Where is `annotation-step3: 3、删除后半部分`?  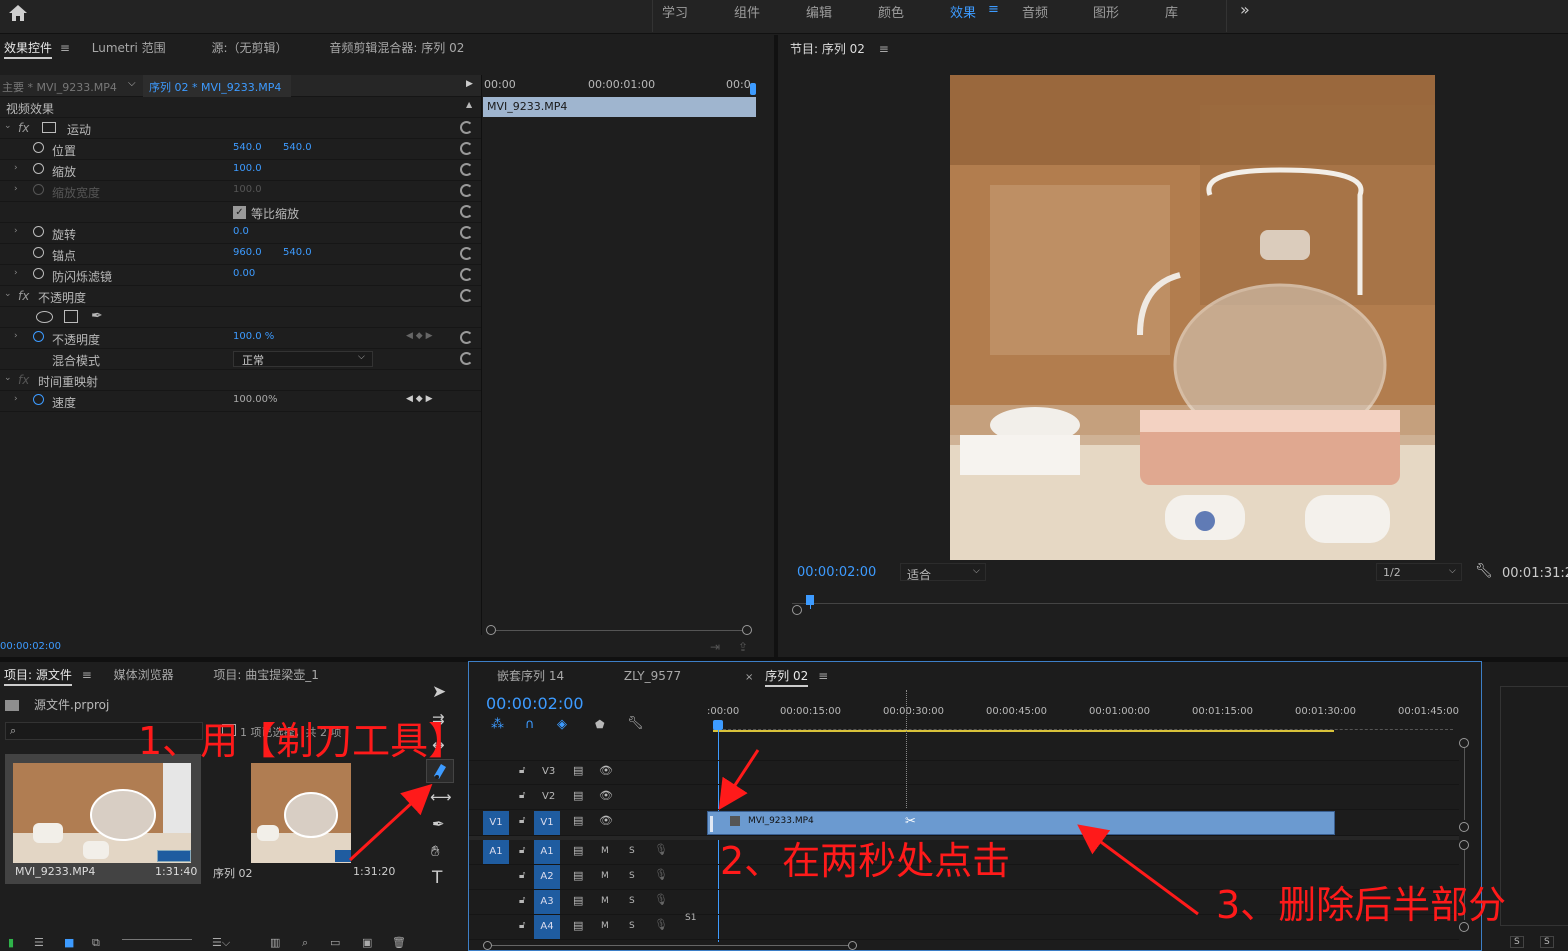 annotation-step3: 3、删除后半部分 is located at coordinates (1361, 905).